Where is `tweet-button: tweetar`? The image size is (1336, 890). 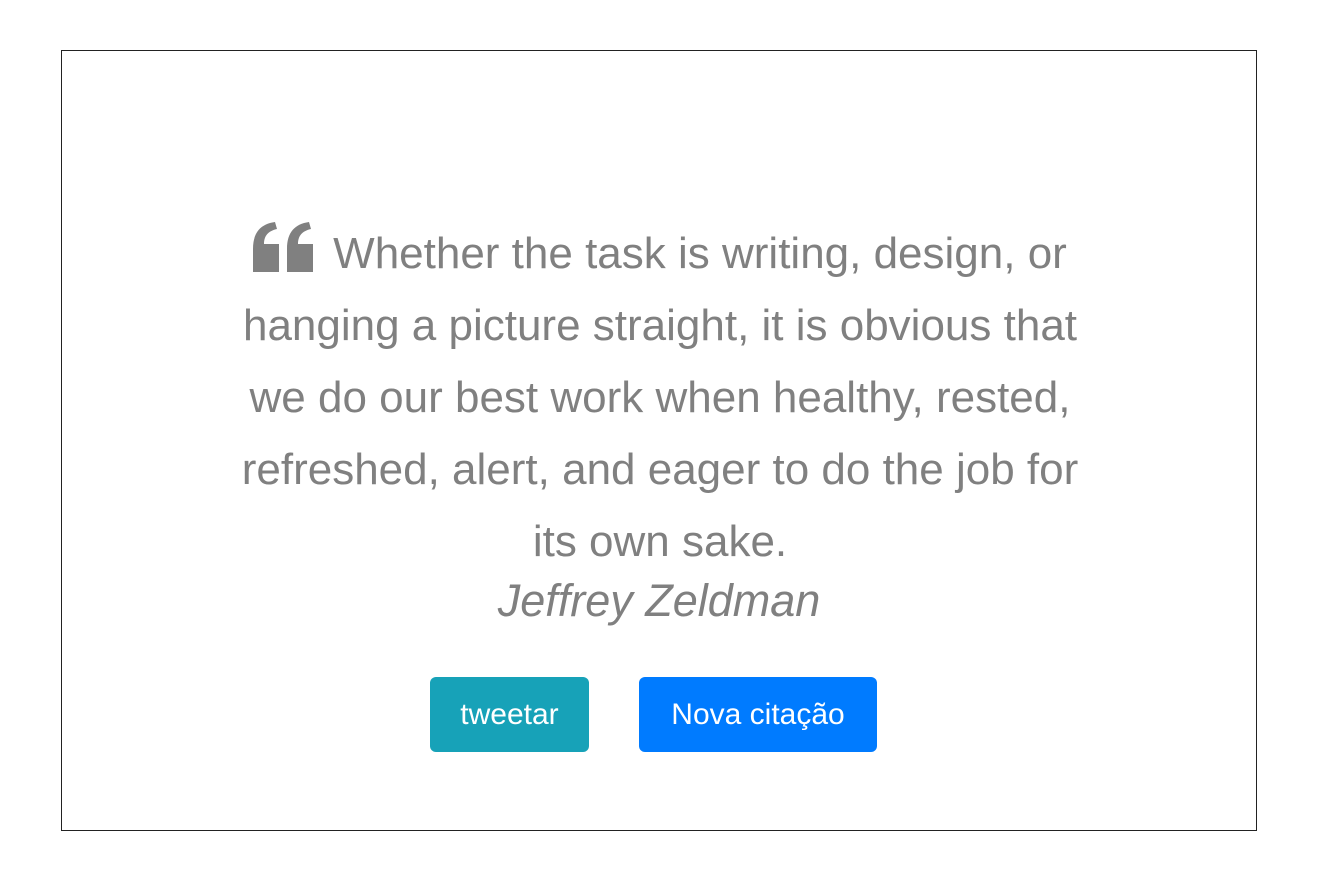
tweet-button: tweetar is located at coordinates (509, 714).